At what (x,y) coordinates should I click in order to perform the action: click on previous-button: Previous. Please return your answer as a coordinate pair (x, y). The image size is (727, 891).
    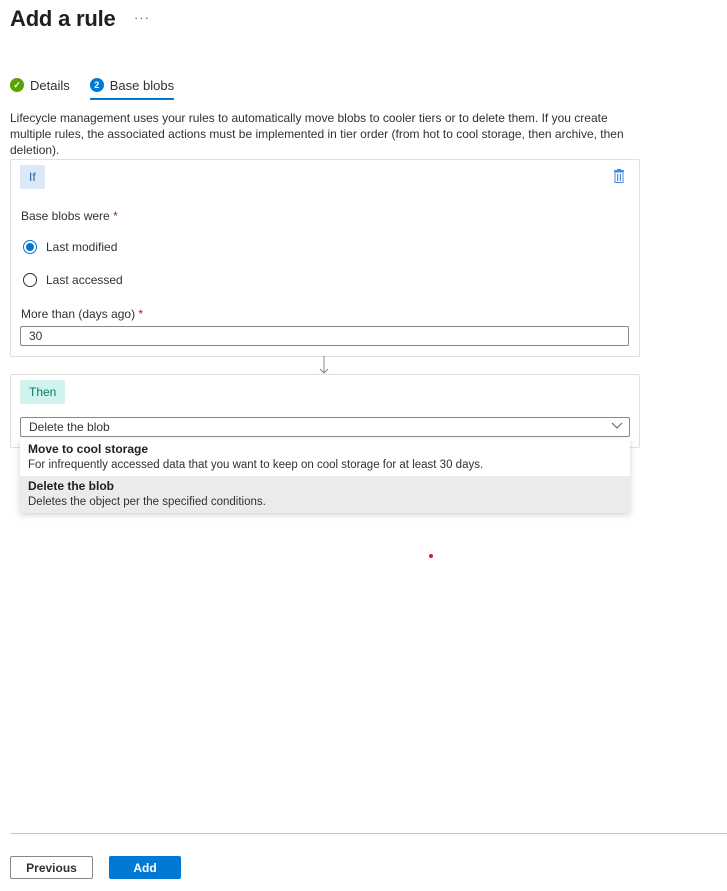
    Looking at the image, I should click on (51, 867).